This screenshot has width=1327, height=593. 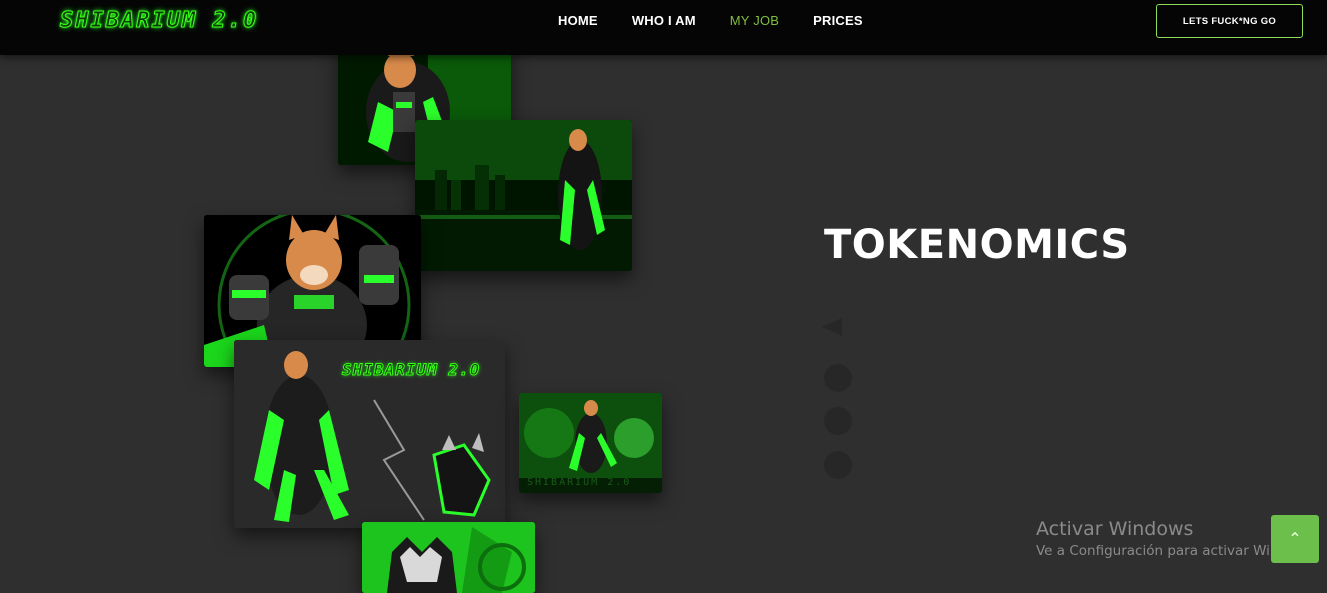 I want to click on wolf-mask-artwork, so click(x=448, y=557).